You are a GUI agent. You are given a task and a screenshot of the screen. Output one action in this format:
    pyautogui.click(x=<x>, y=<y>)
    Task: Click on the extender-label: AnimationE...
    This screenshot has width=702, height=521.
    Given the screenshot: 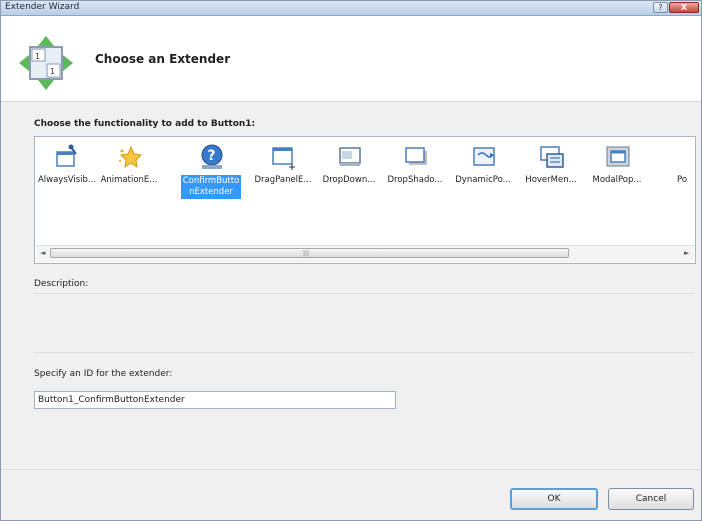 What is the action you would take?
    pyautogui.click(x=129, y=180)
    